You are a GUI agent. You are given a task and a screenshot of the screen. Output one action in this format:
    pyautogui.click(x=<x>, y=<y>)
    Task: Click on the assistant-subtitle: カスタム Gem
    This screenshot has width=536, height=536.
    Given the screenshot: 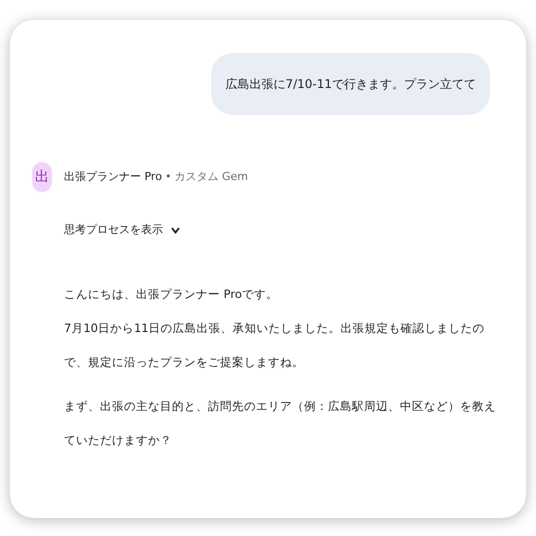 What is the action you would take?
    pyautogui.click(x=211, y=176)
    